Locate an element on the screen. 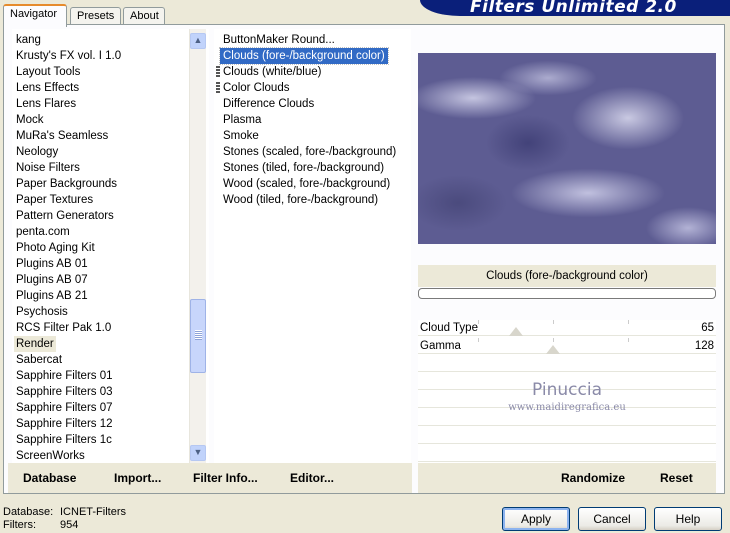 This screenshot has width=730, height=533. watermark-title: Pinuccia is located at coordinates (567, 390).